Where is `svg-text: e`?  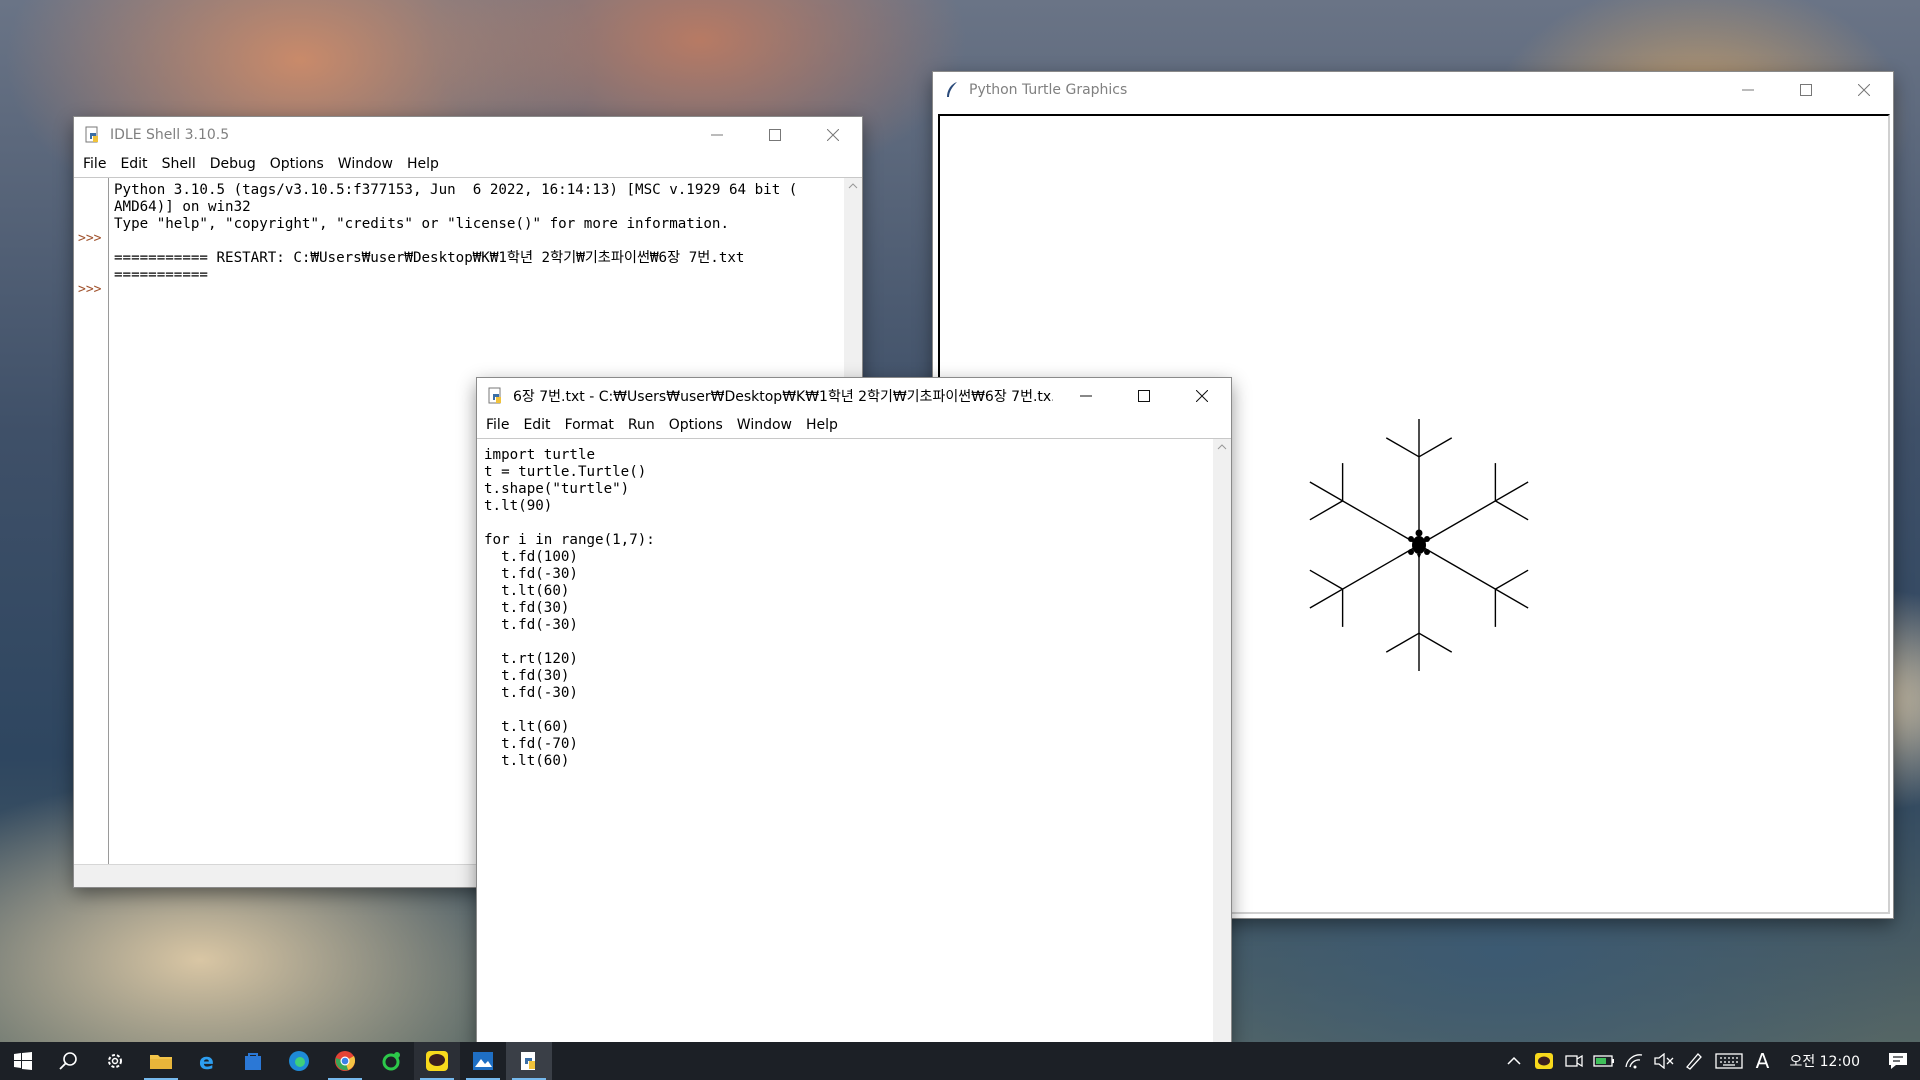
svg-text: e is located at coordinates (206, 1061).